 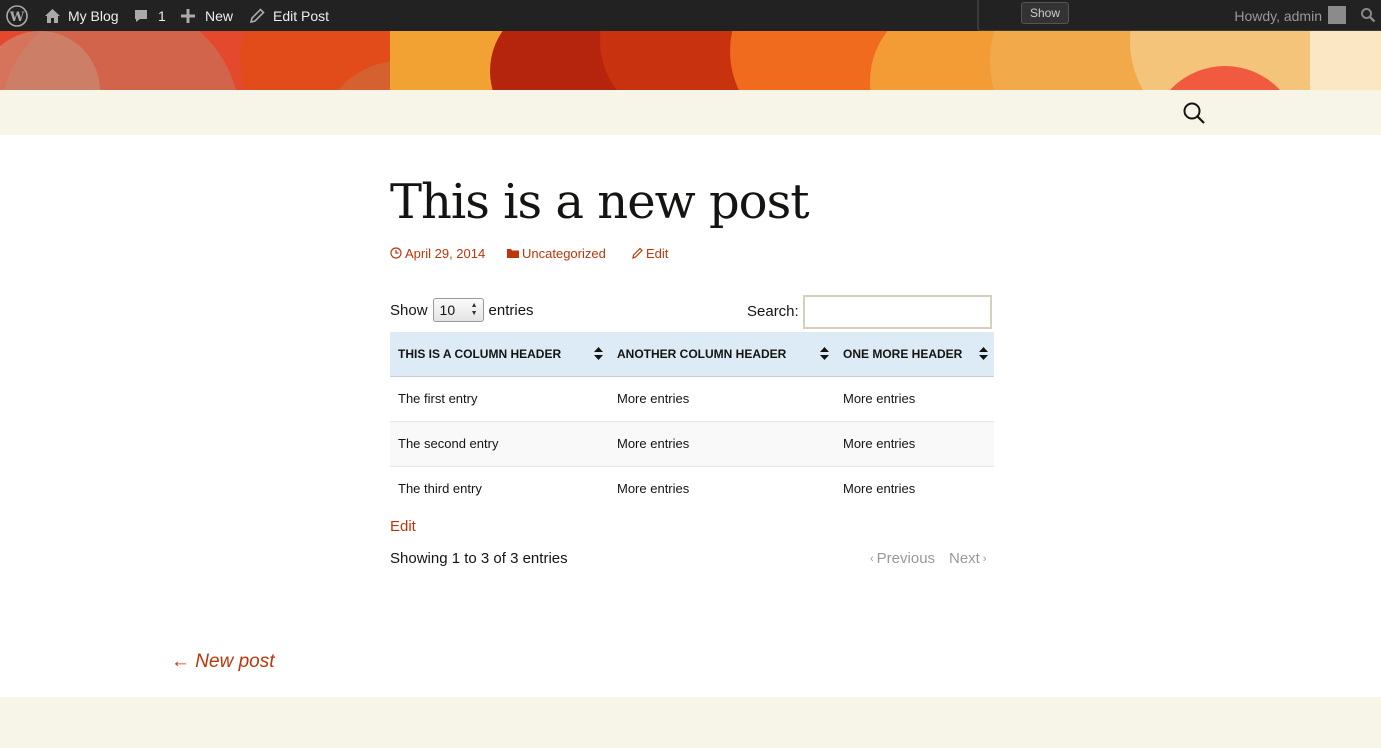 I want to click on page-length-value: 10, so click(x=447, y=310).